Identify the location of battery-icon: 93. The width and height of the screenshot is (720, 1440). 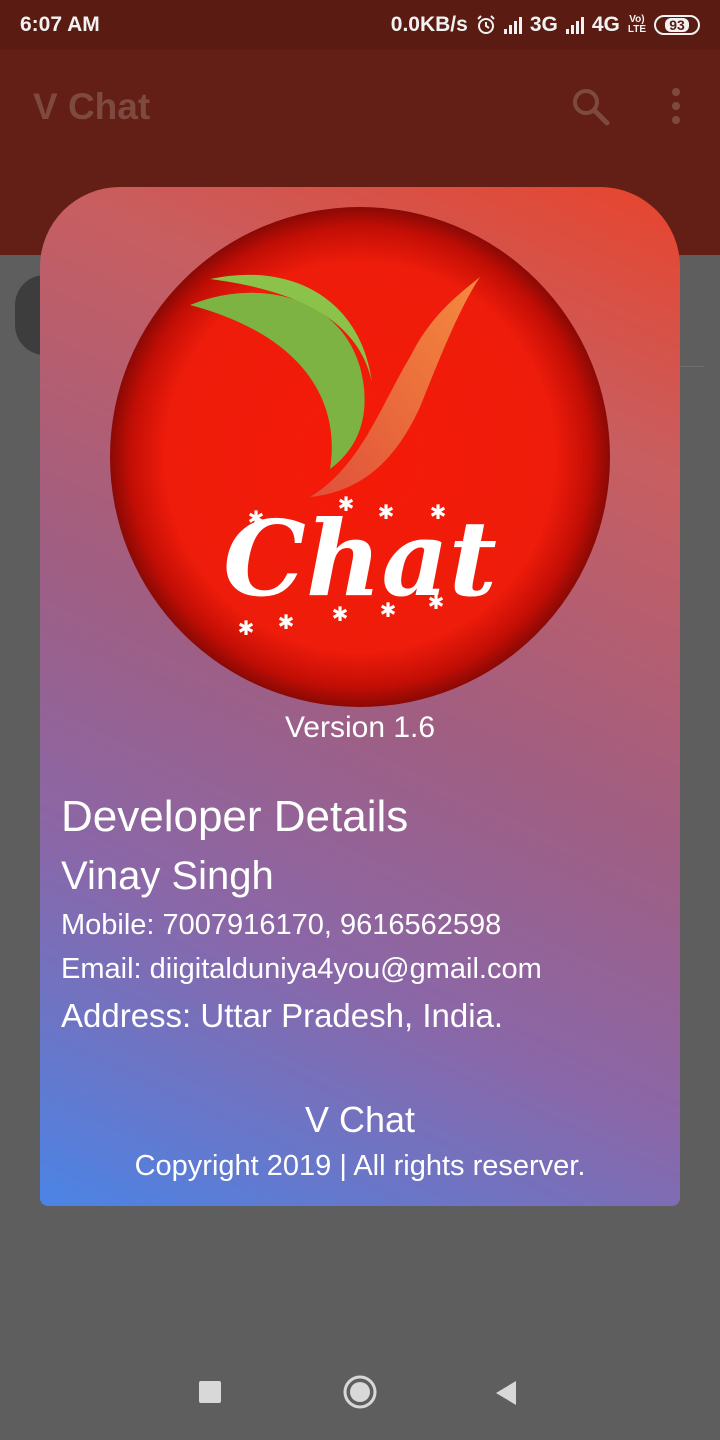
(677, 25).